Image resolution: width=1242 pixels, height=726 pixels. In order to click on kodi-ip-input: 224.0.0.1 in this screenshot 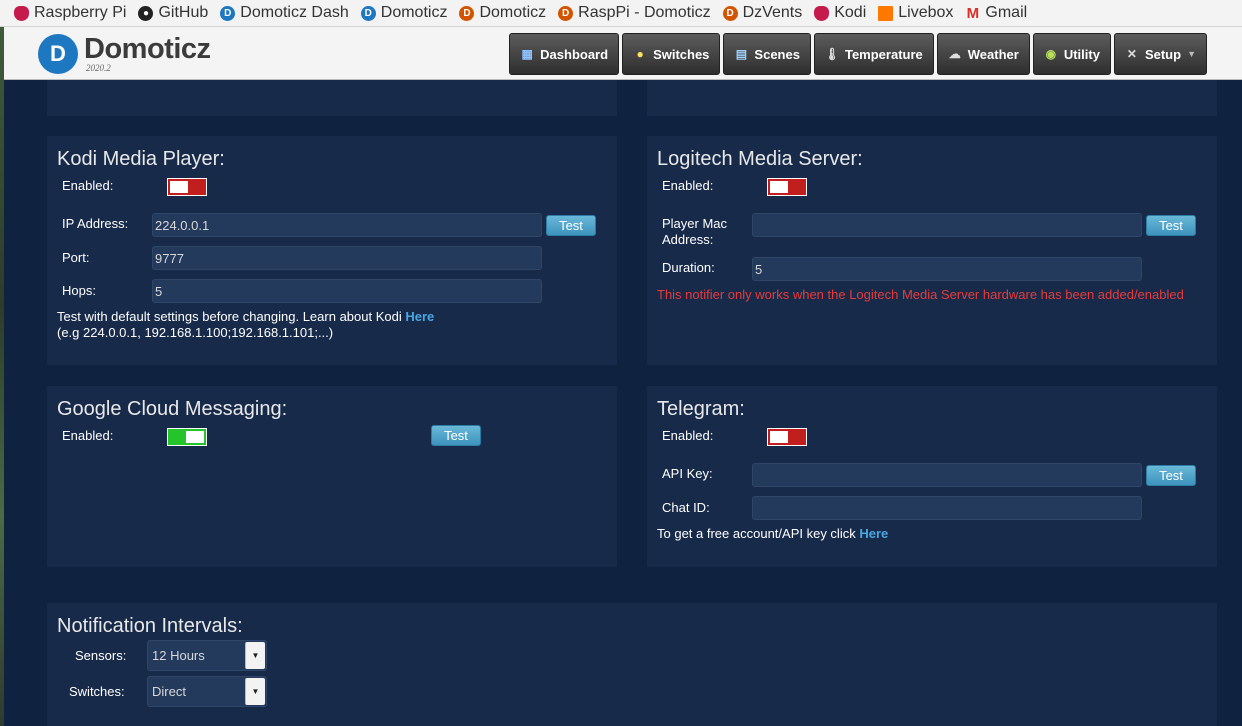, I will do `click(347, 225)`.